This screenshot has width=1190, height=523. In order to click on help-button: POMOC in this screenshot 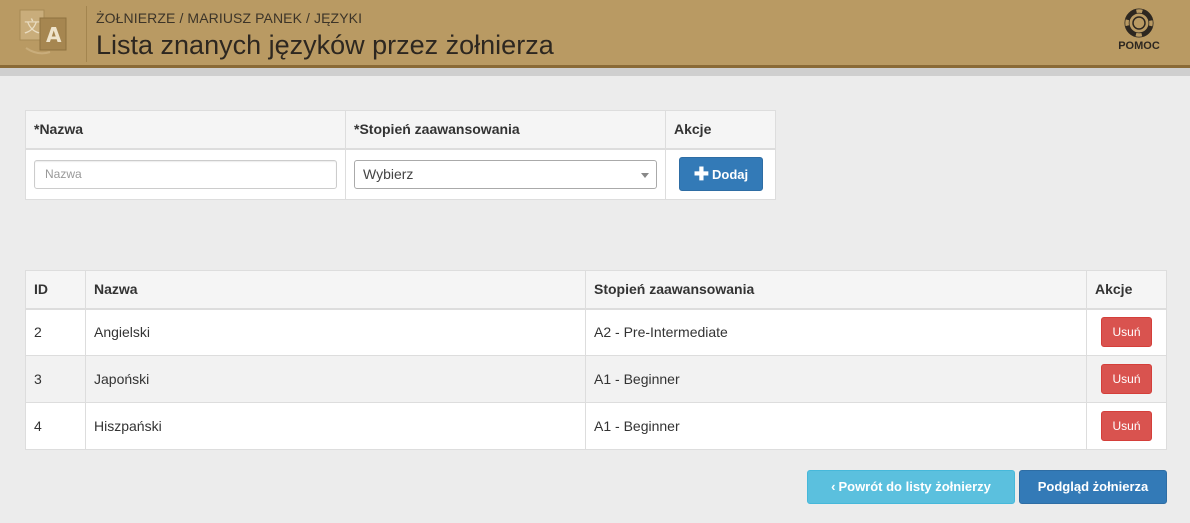, I will do `click(1139, 34)`.